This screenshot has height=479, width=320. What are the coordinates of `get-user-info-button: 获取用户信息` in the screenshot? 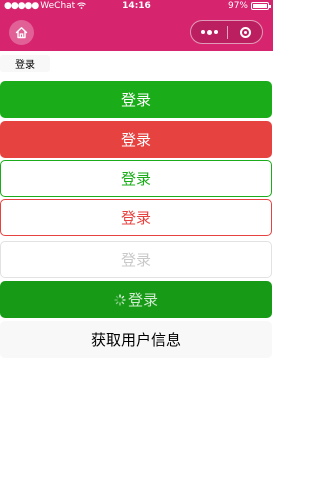 It's located at (136, 339).